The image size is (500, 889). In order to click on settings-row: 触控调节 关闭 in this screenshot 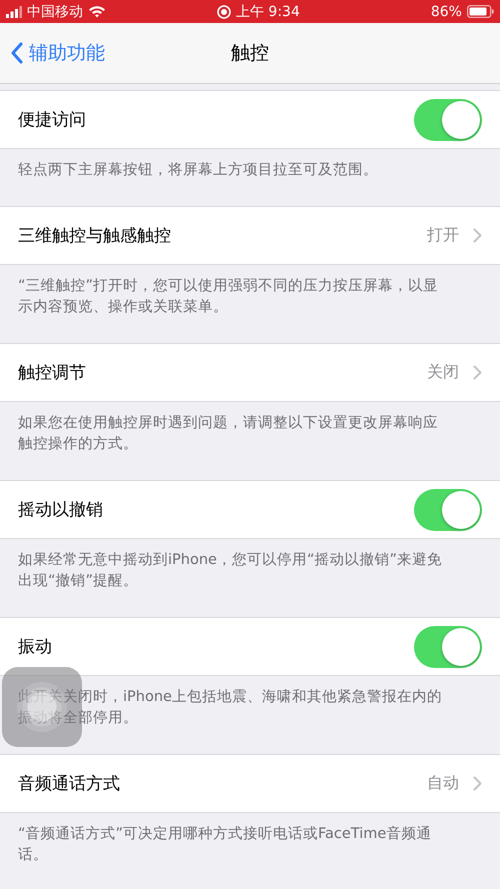, I will do `click(250, 372)`.